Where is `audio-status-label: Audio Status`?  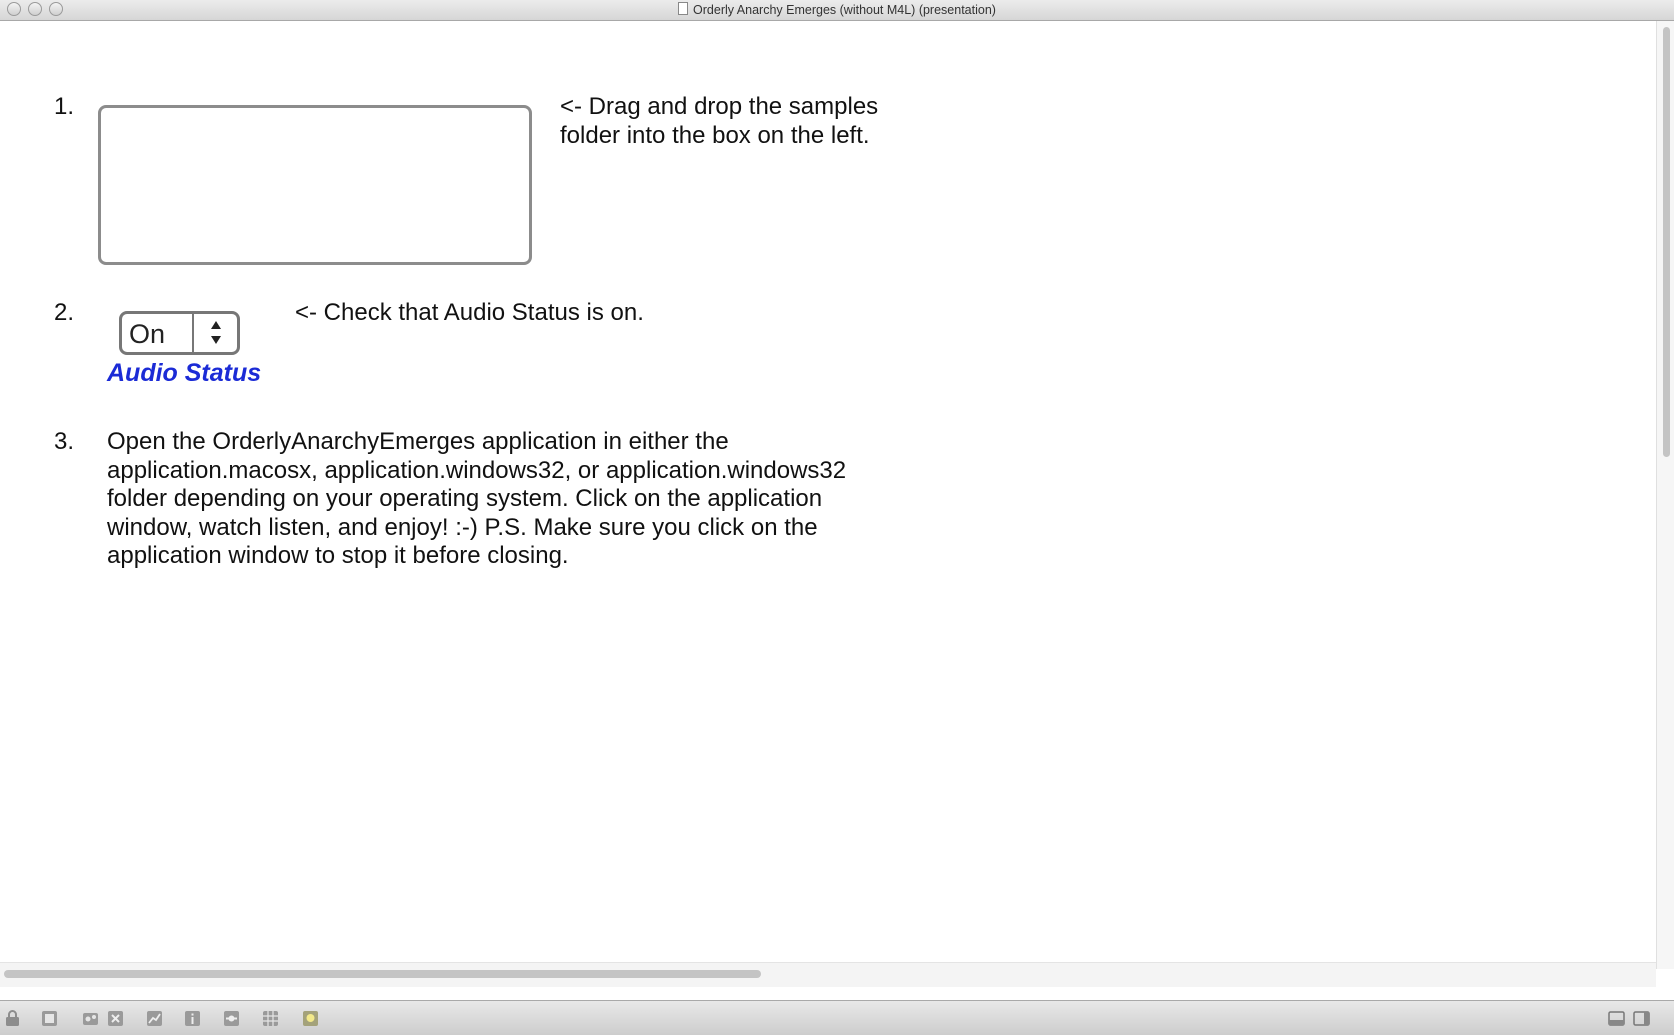 audio-status-label: Audio Status is located at coordinates (184, 373).